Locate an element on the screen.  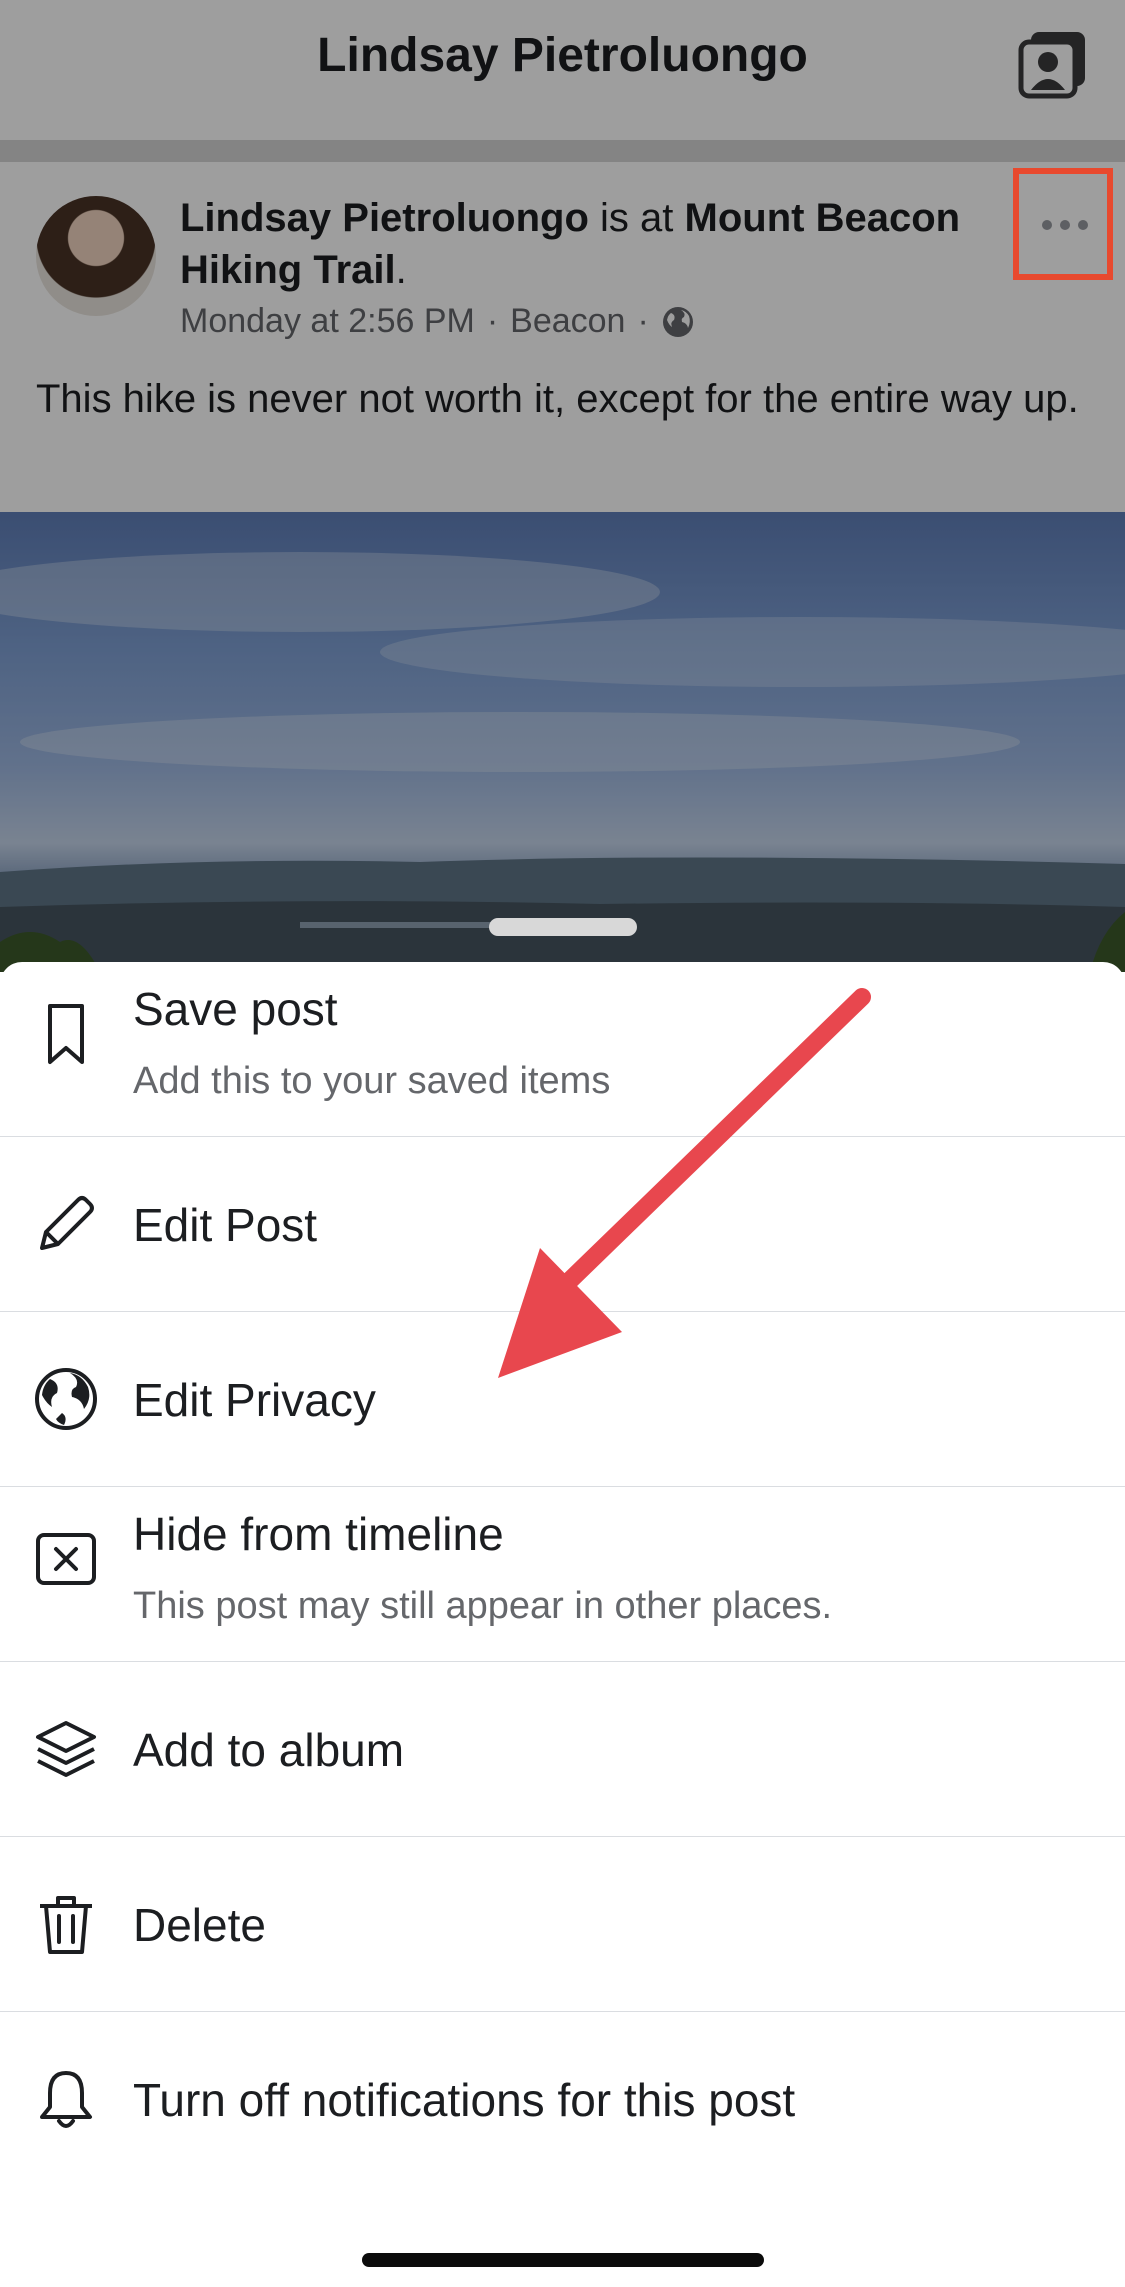
pencil-icon is located at coordinates (66, 1224).